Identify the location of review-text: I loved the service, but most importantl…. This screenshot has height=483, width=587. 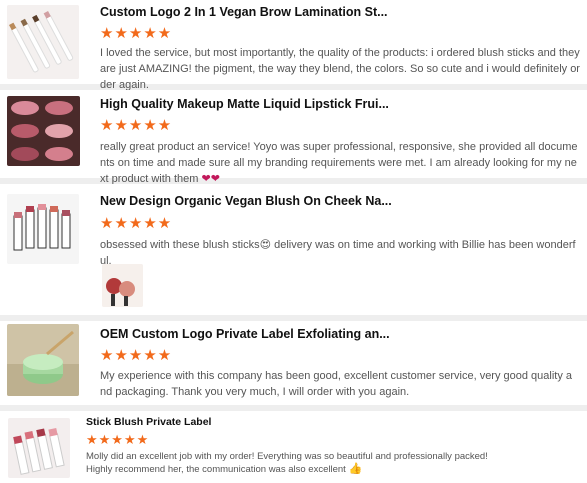
(340, 69).